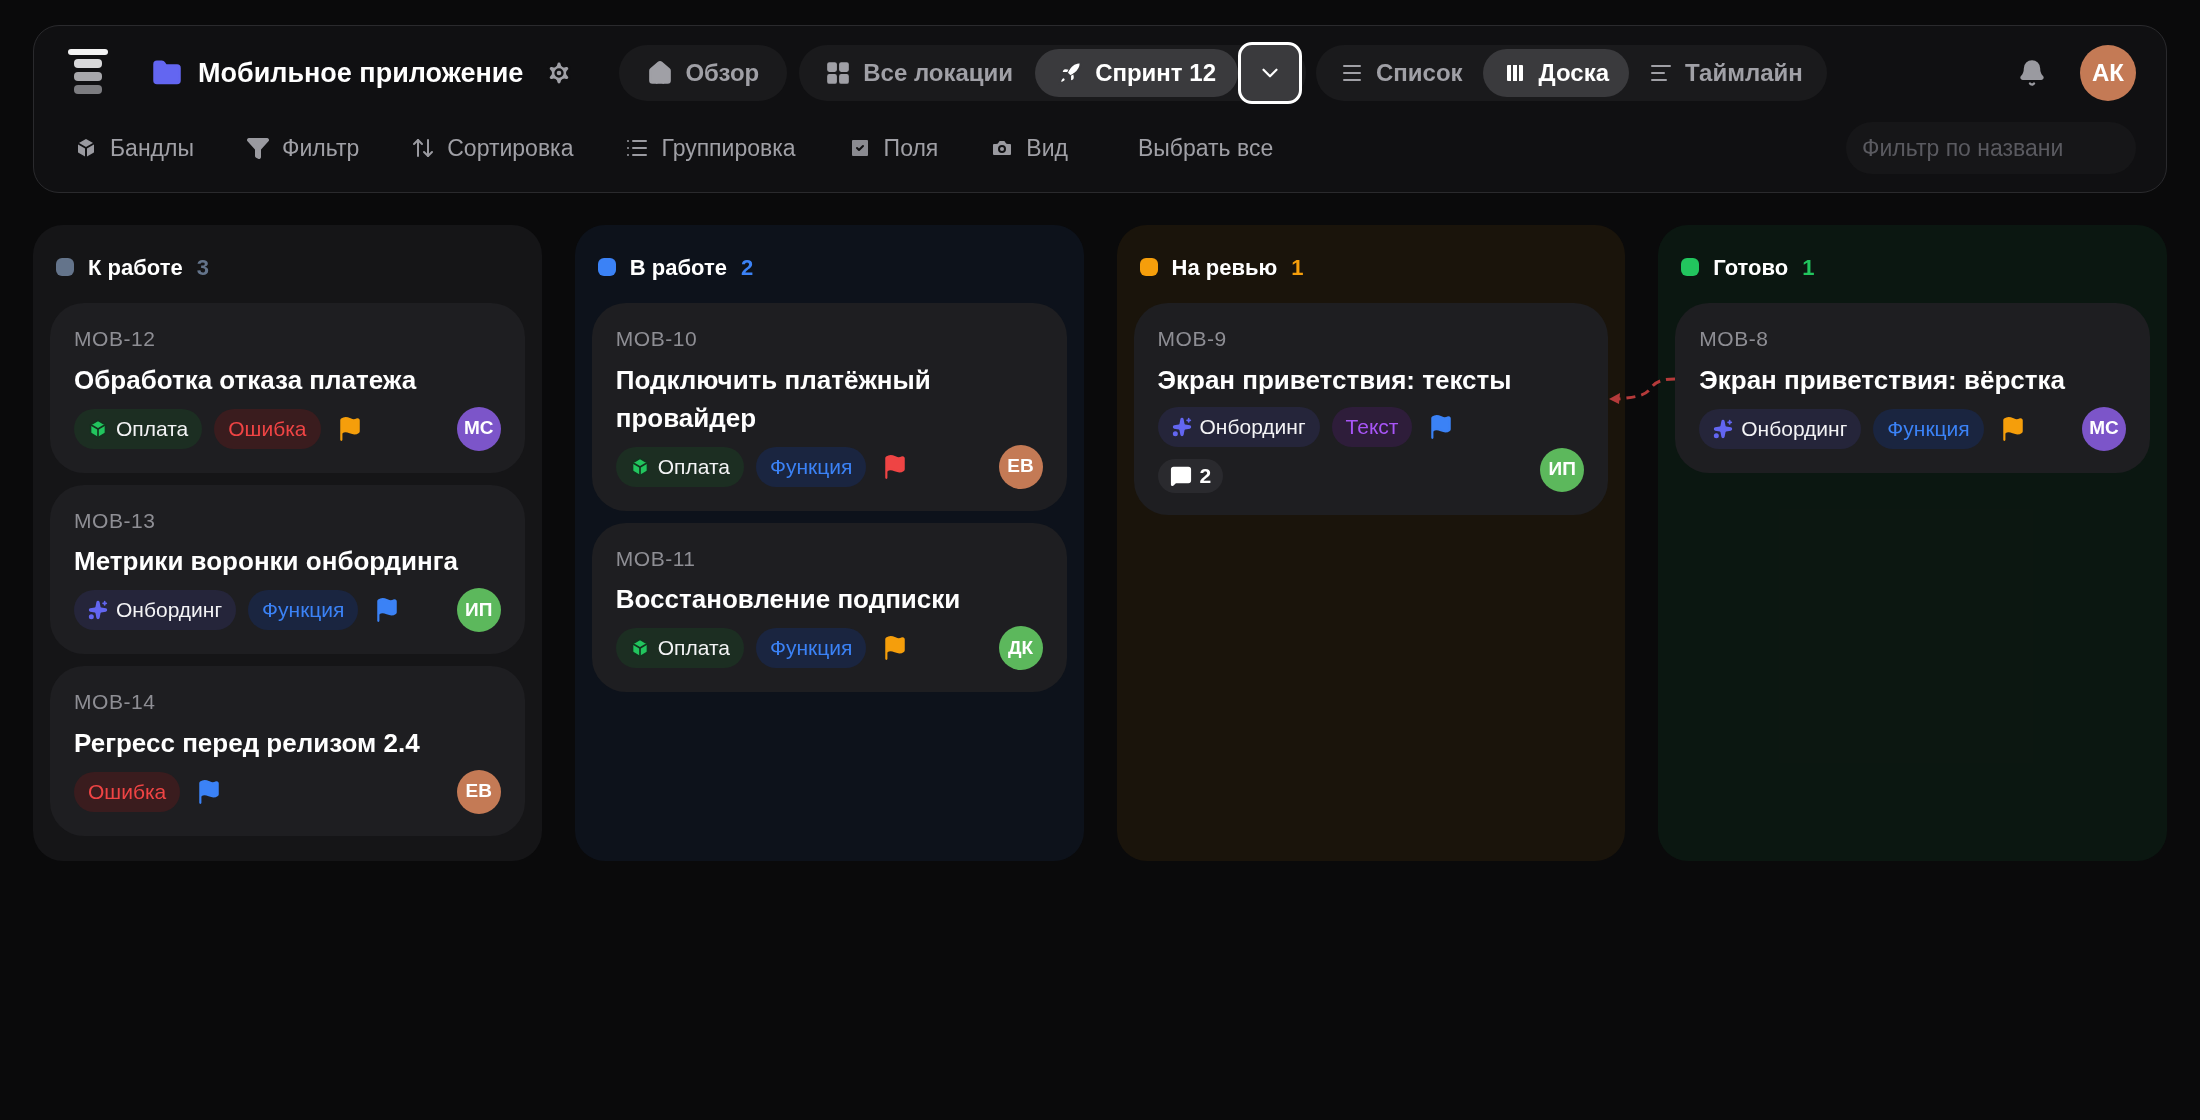 Image resolution: width=2200 pixels, height=1120 pixels. Describe the element at coordinates (773, 399) in the screenshot. I see `task-title: Подключить платёжный провайдер` at that location.